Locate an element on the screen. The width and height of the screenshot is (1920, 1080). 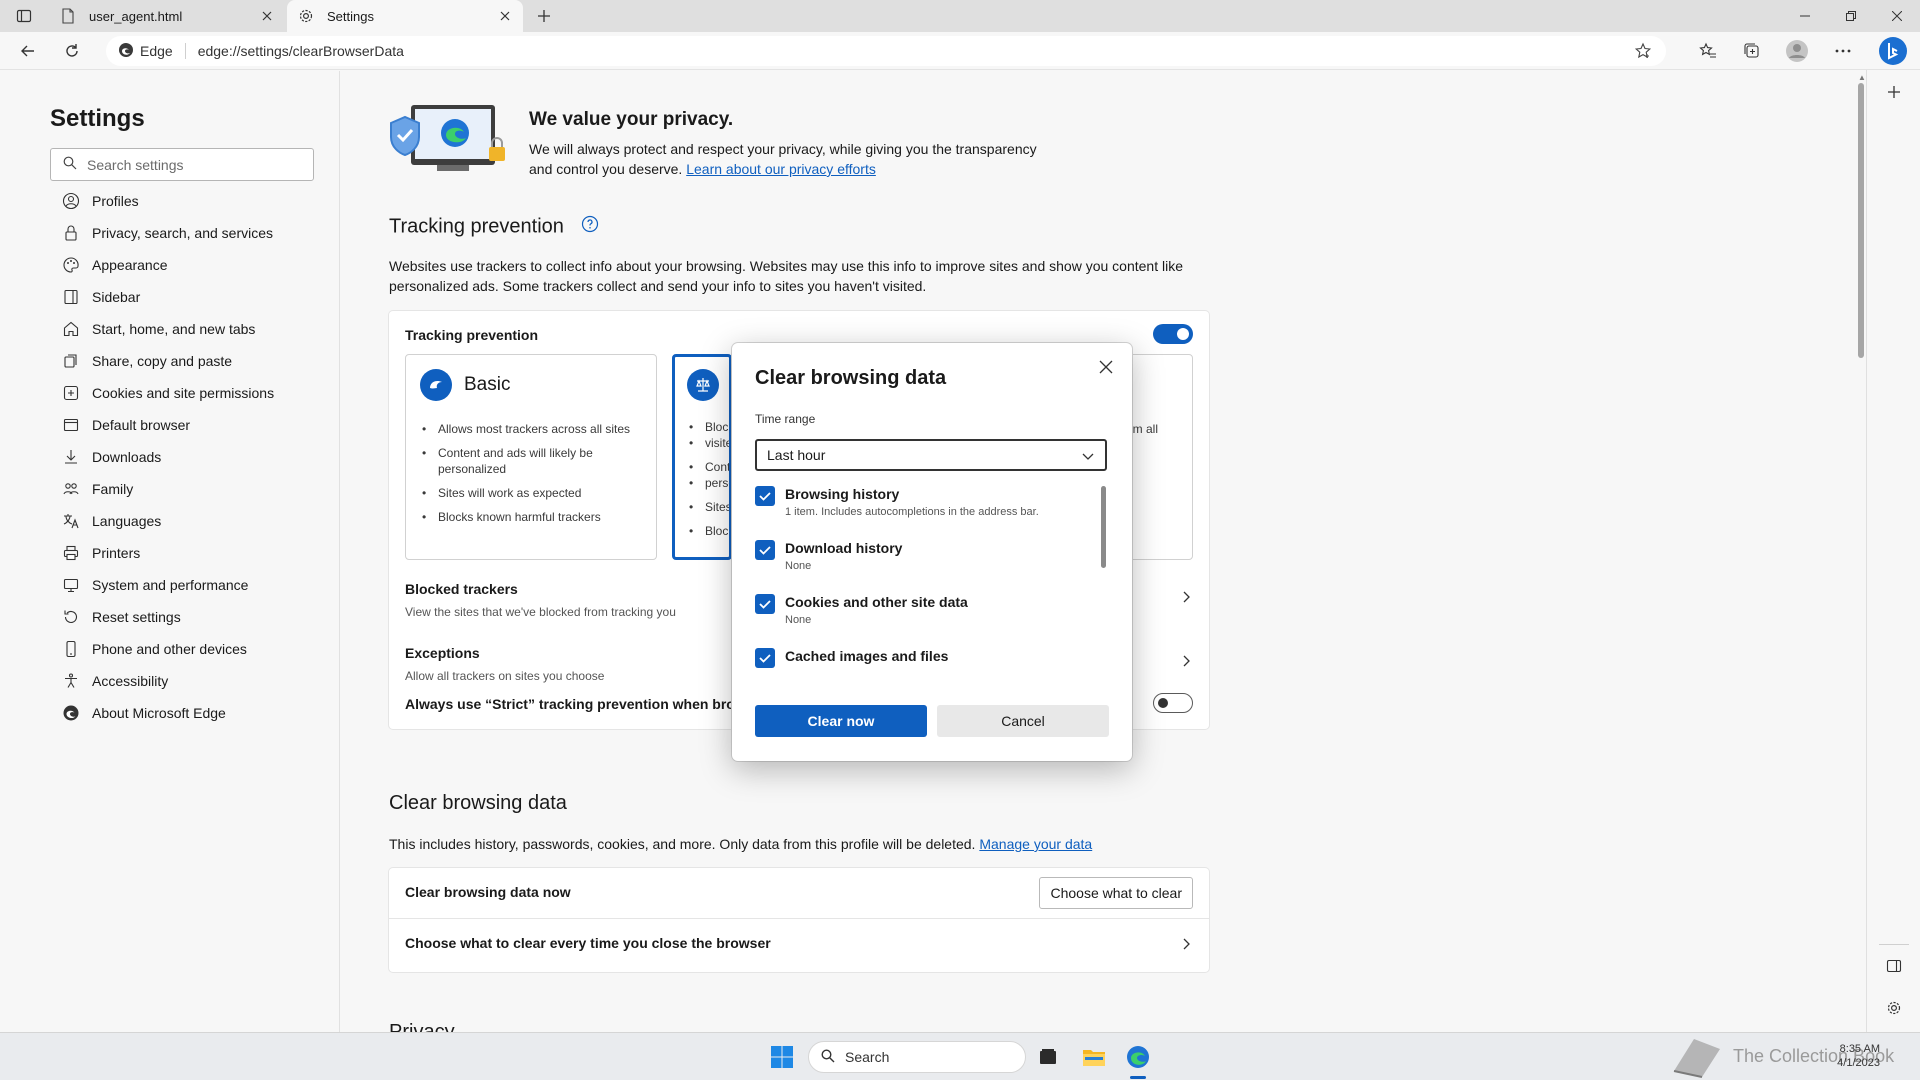
scroll-up-icon: ▲ is located at coordinates (1861, 77).